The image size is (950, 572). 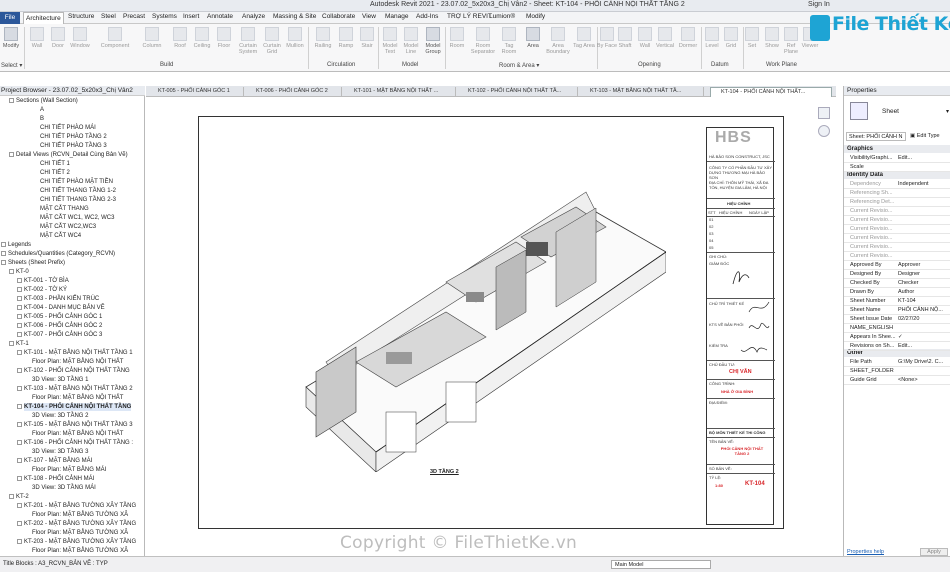 I want to click on grid-button: Grid, so click(x=731, y=38).